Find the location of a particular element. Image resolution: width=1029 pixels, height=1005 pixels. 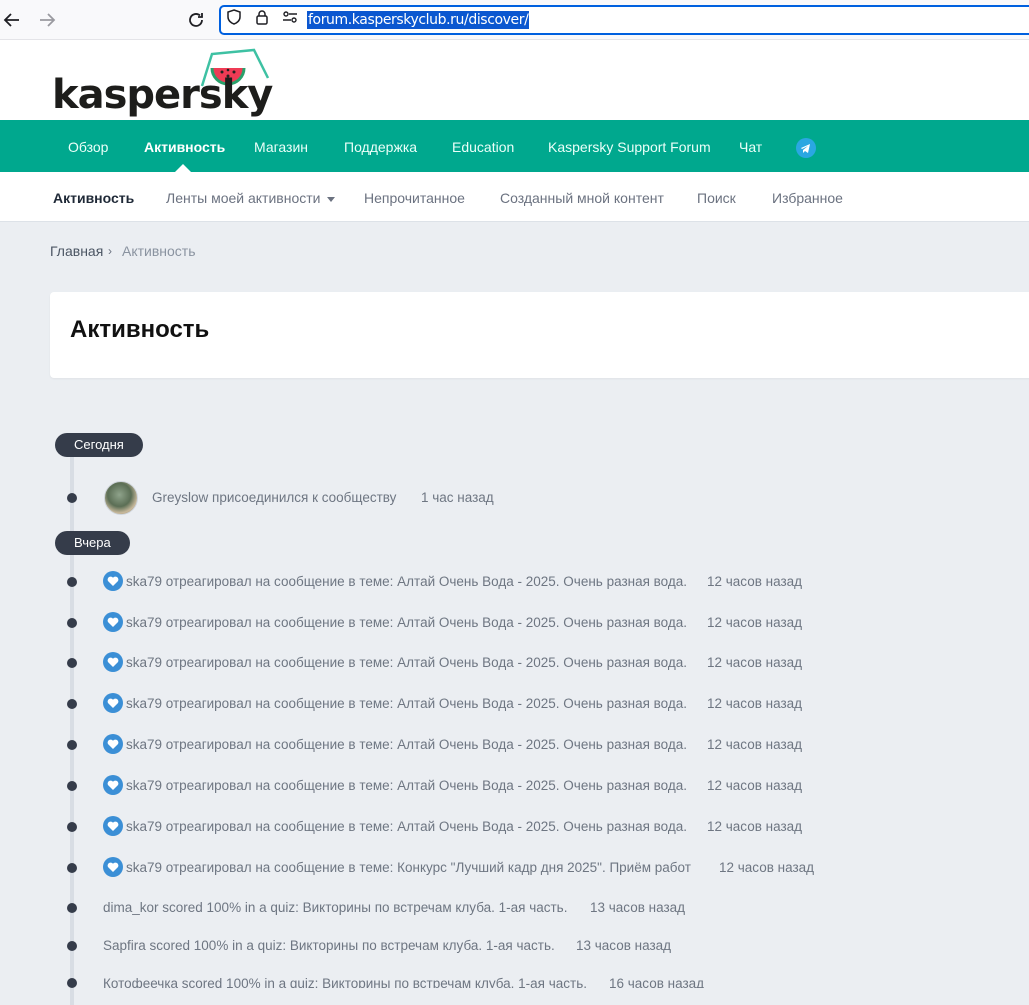

nav-item-kaspersky-support-forum: Kaspersky Support Forum is located at coordinates (629, 146).